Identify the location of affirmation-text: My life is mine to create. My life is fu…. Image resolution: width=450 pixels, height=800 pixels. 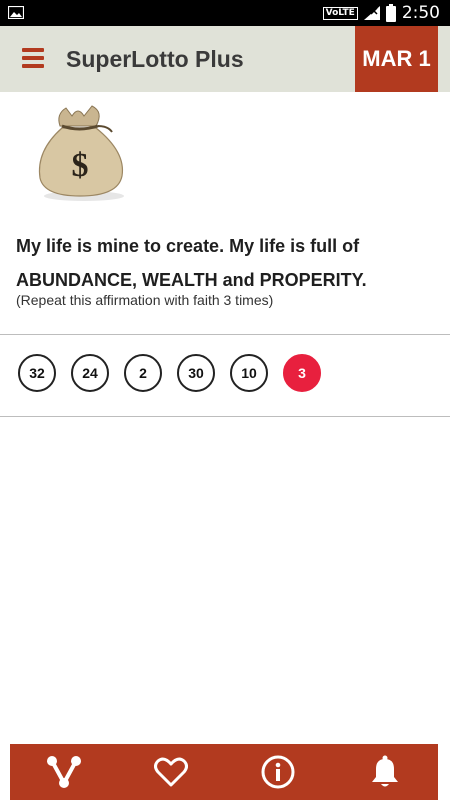
(226, 263).